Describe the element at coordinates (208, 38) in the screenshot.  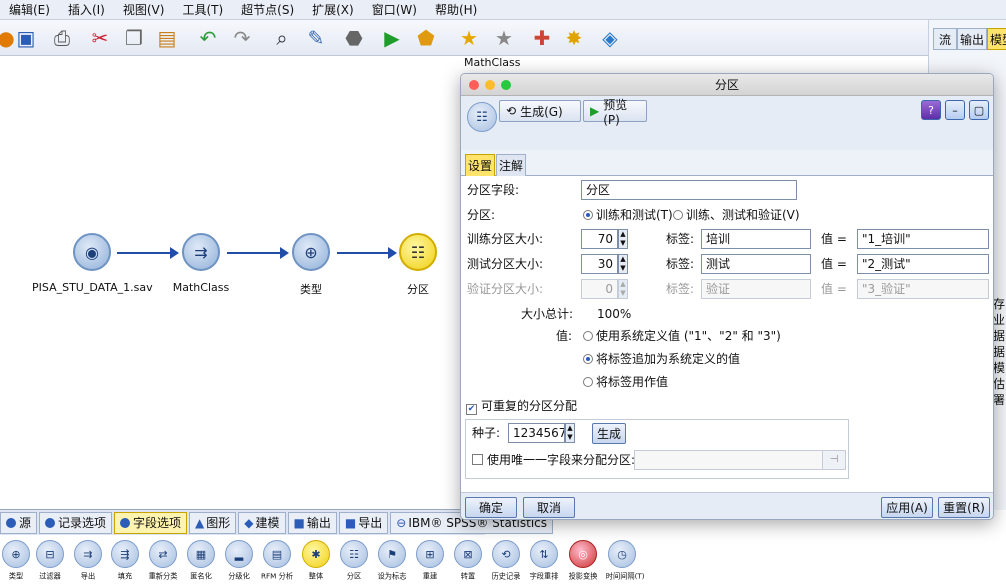
I see `undo-icon: ↶` at that location.